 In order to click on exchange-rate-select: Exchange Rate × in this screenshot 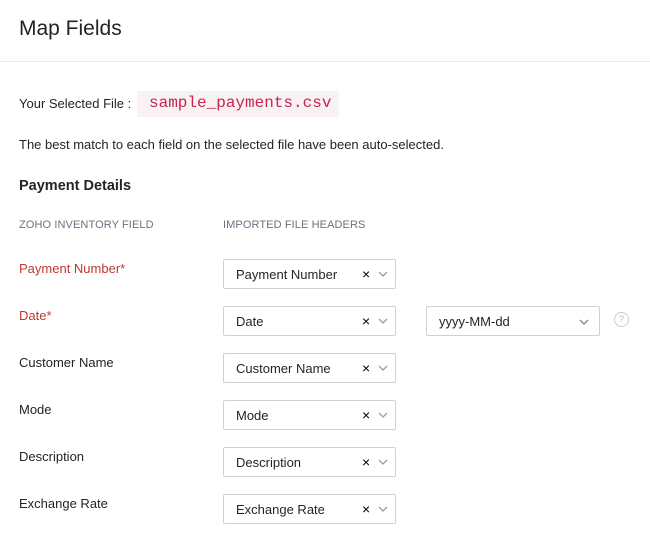, I will do `click(309, 509)`.